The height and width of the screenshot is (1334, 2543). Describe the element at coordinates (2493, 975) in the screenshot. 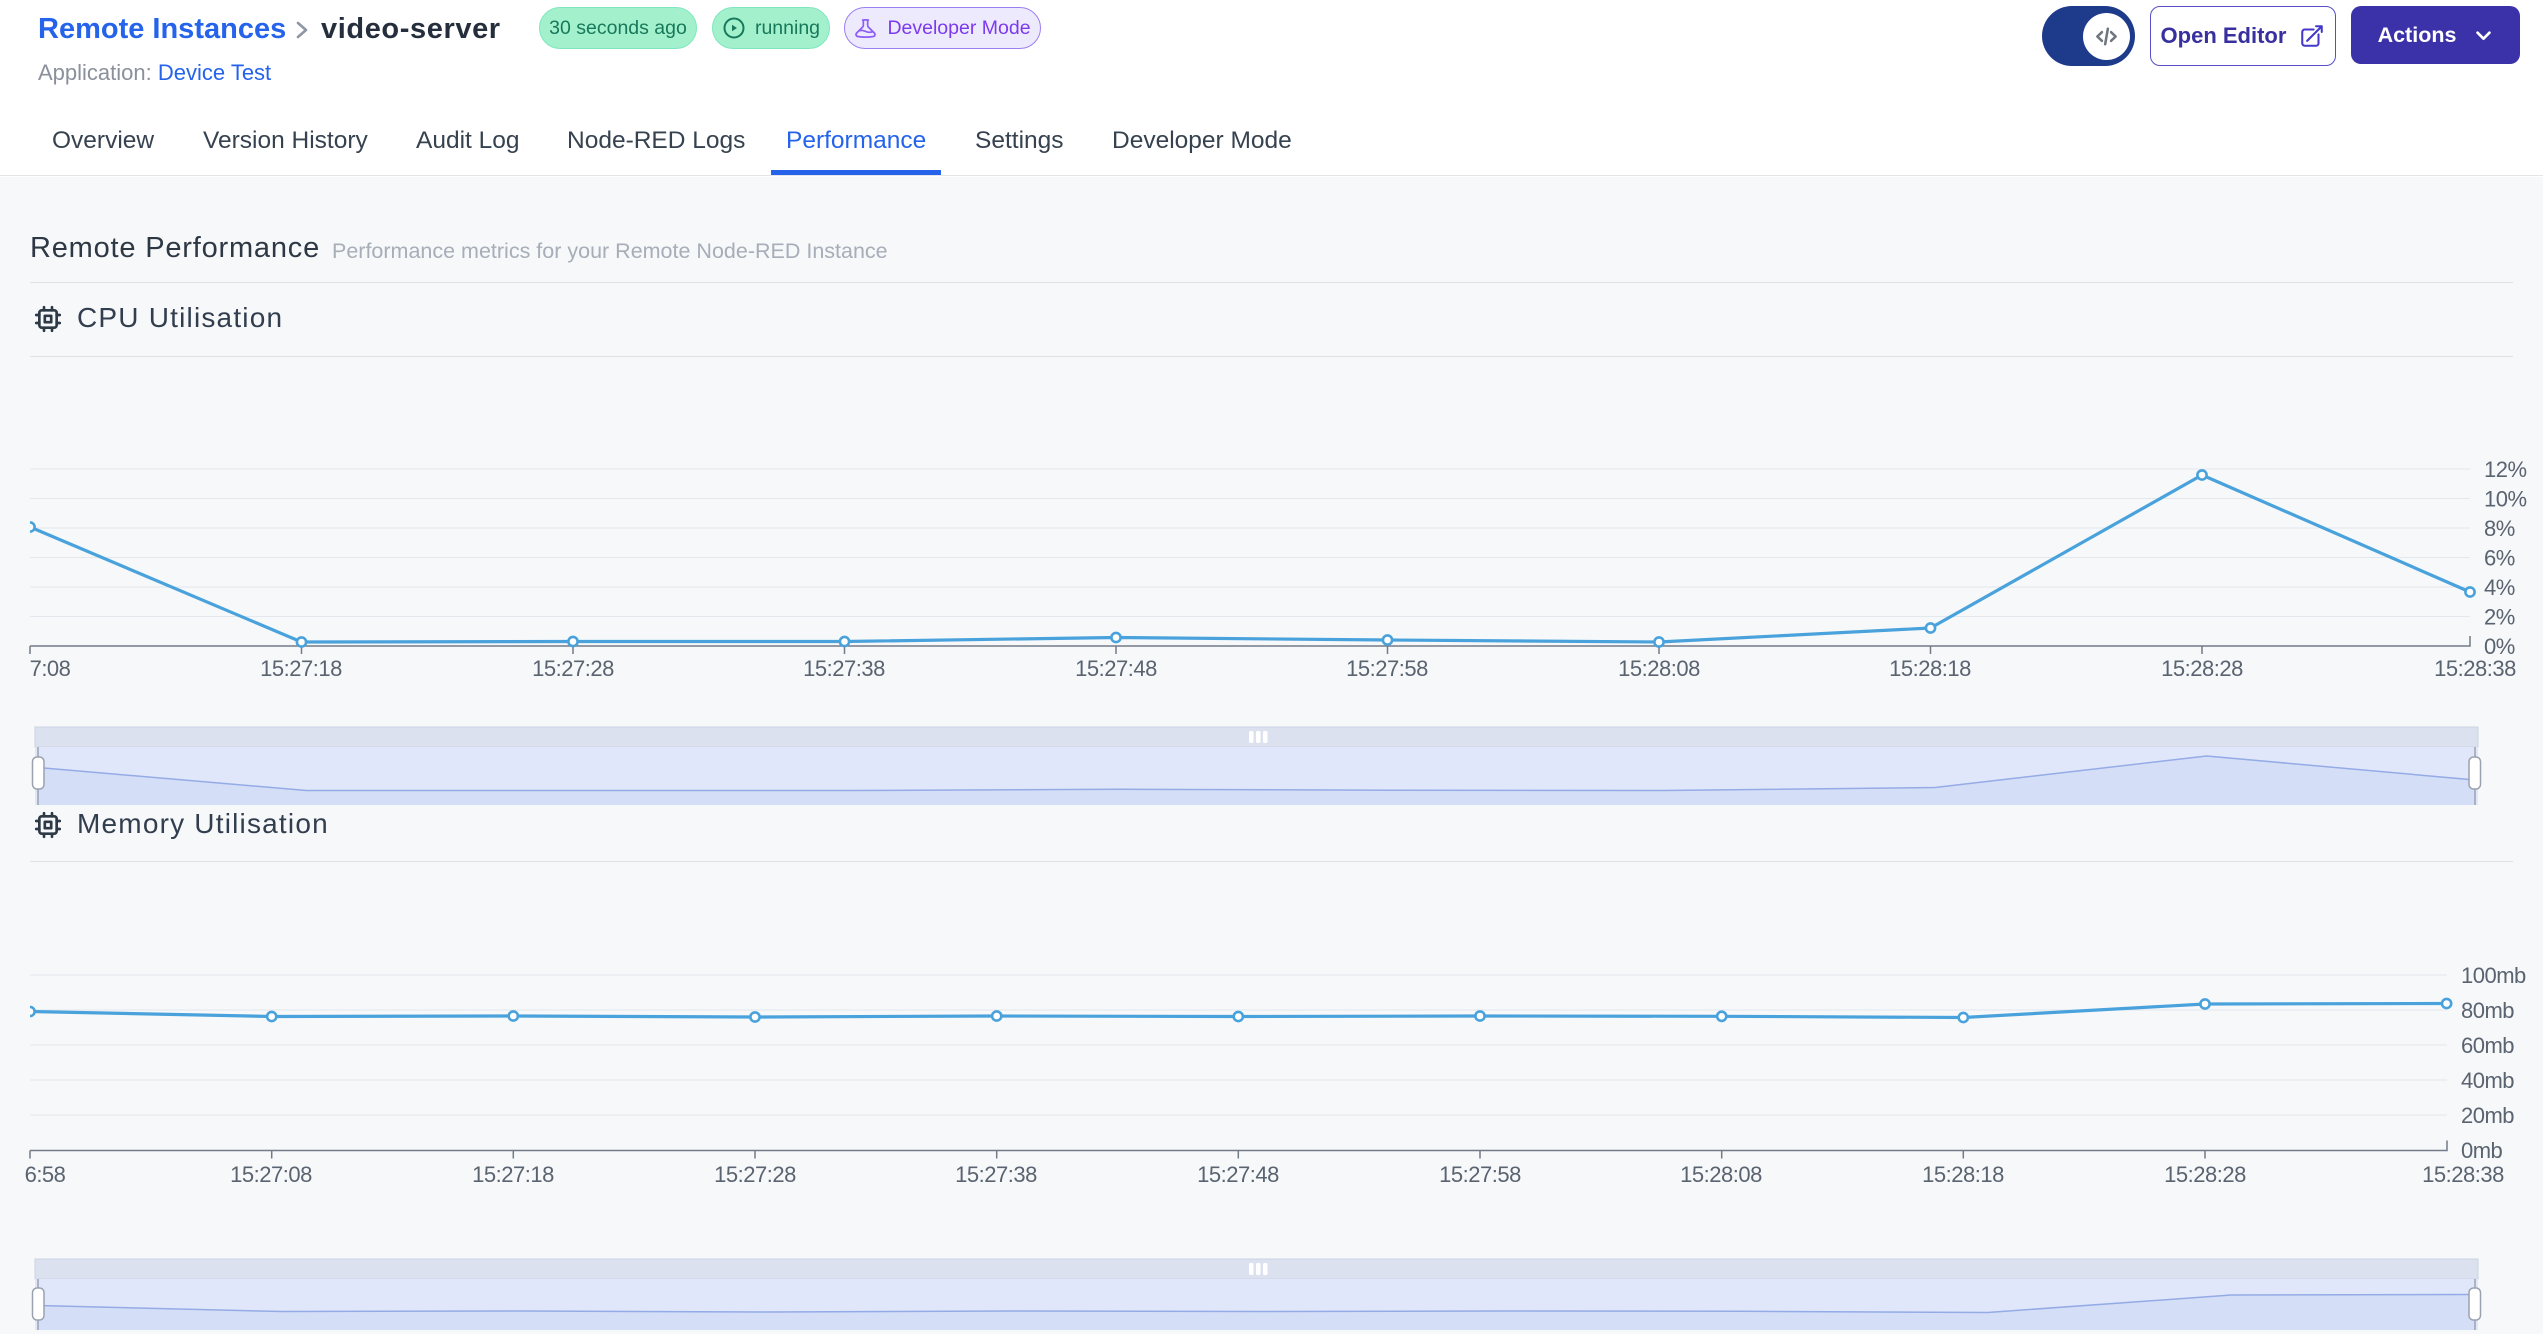

I see `svg-text: 100mb` at that location.